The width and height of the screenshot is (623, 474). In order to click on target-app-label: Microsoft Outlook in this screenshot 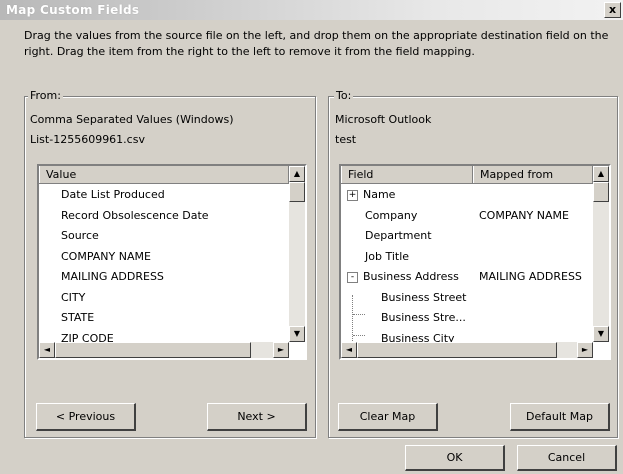, I will do `click(383, 119)`.